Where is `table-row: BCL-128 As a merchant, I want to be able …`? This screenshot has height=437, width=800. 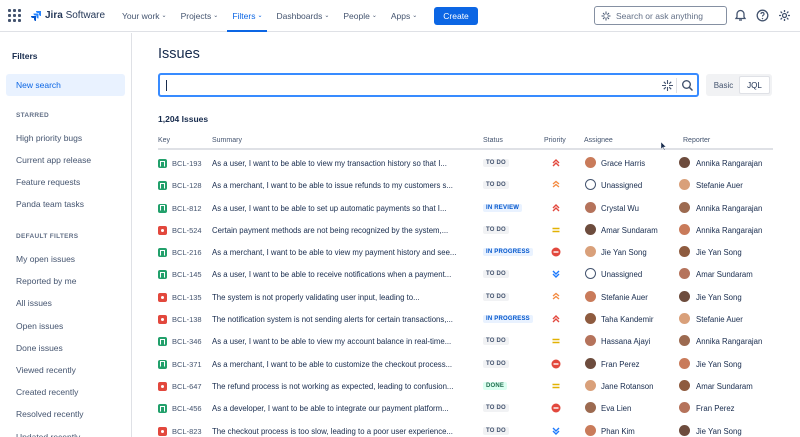 table-row: BCL-128 As a merchant, I want to be able … is located at coordinates (465, 187).